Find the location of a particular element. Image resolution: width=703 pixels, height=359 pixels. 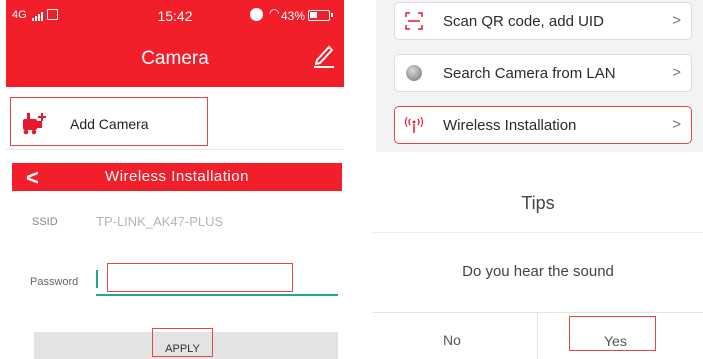

lan-search-icon is located at coordinates (414, 73).